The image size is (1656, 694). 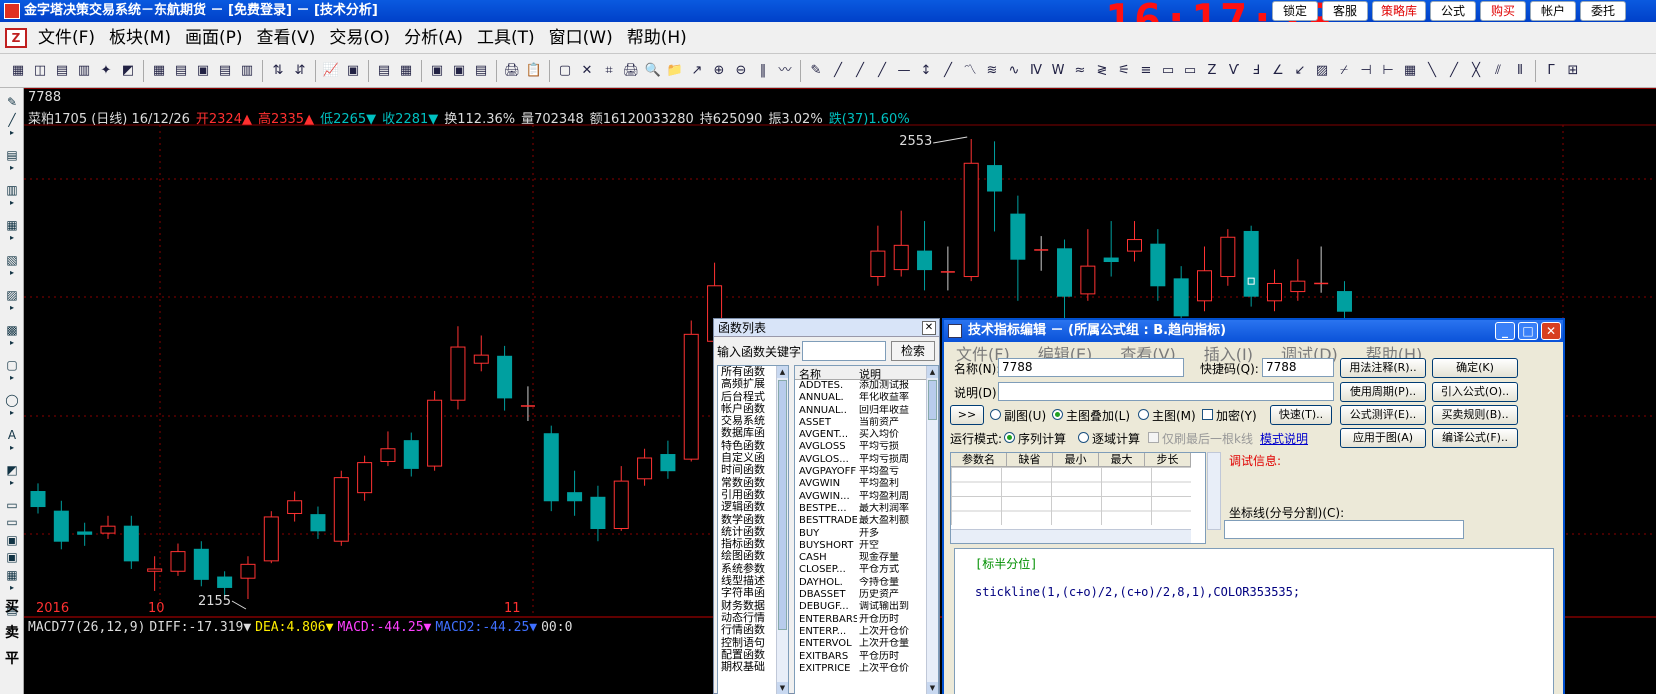 What do you see at coordinates (747, 384) in the screenshot?
I see `category-item: 高频扩展` at bounding box center [747, 384].